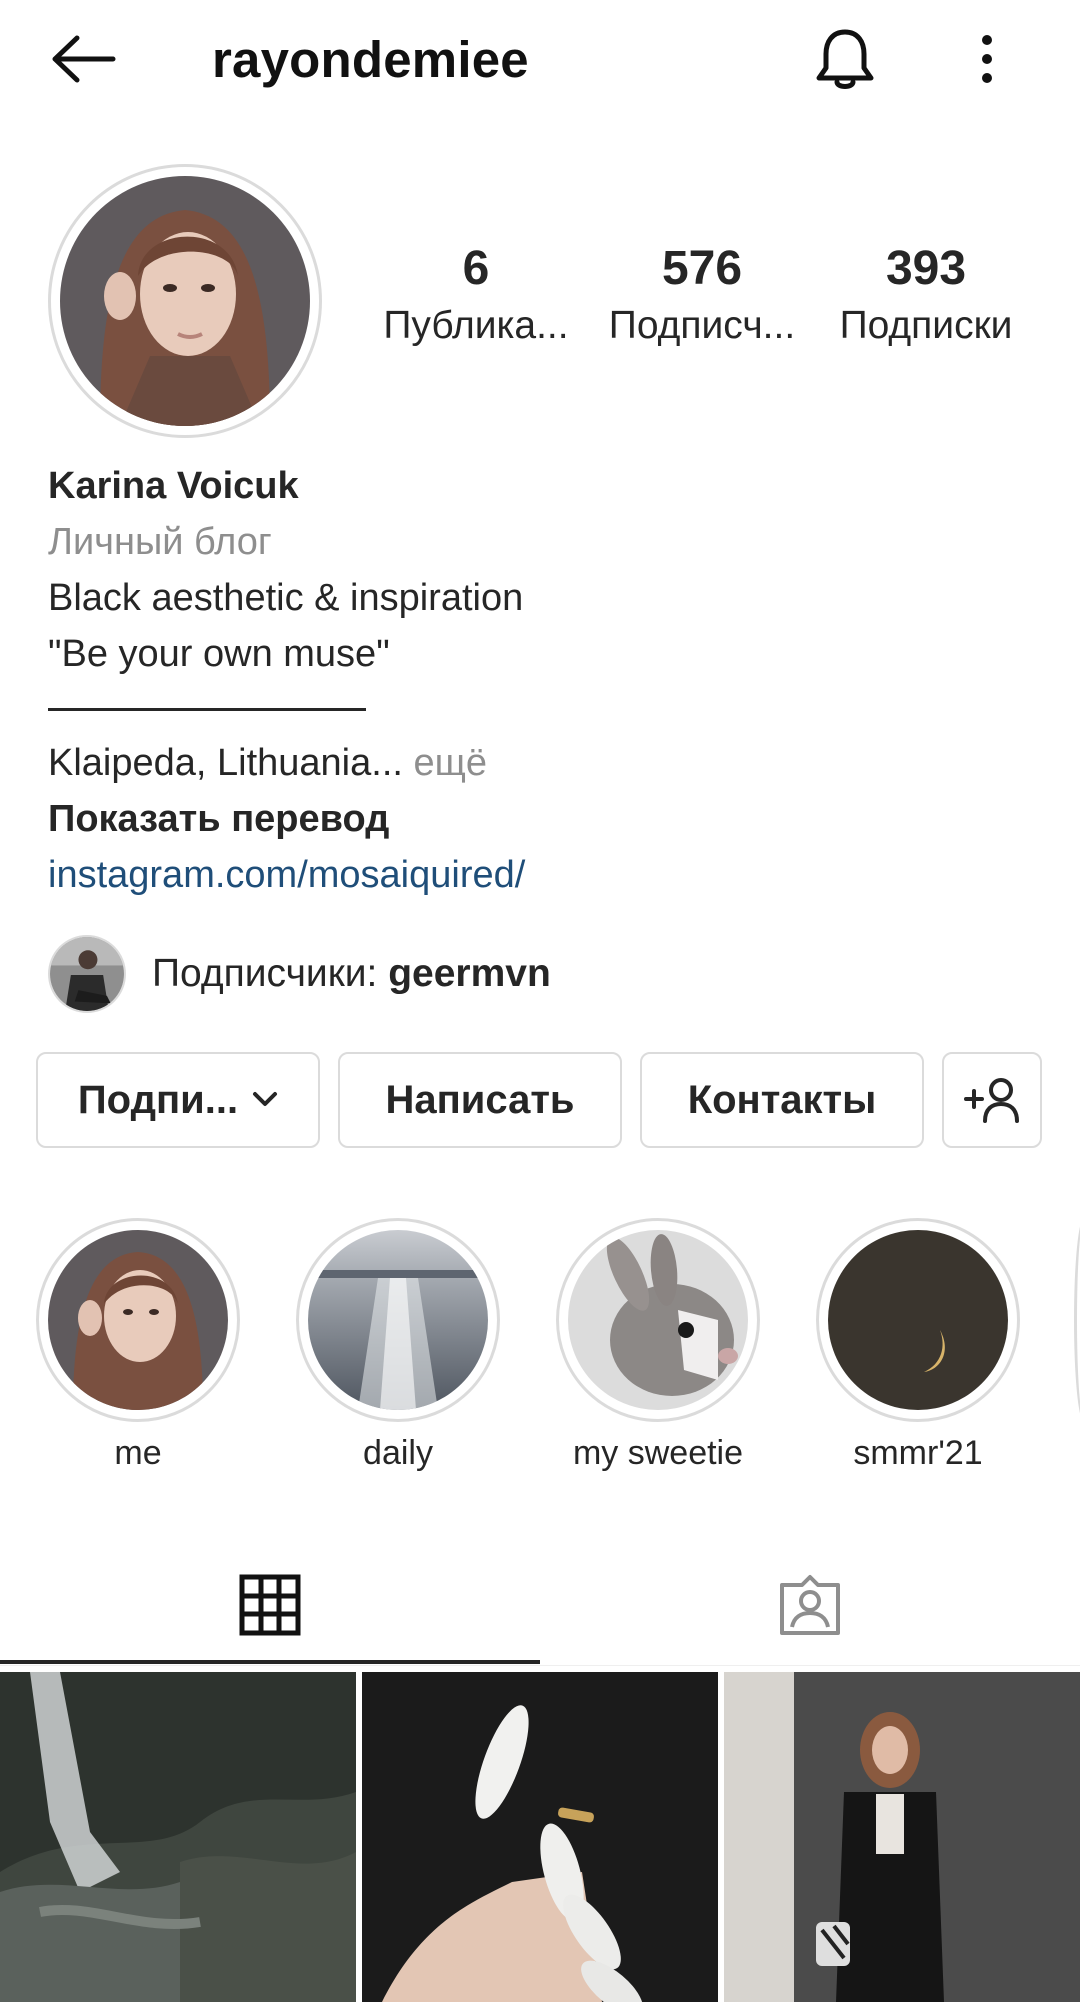 Image resolution: width=1080 pixels, height=2002 pixels. I want to click on show-translation-link: Показать перевод, so click(543, 819).